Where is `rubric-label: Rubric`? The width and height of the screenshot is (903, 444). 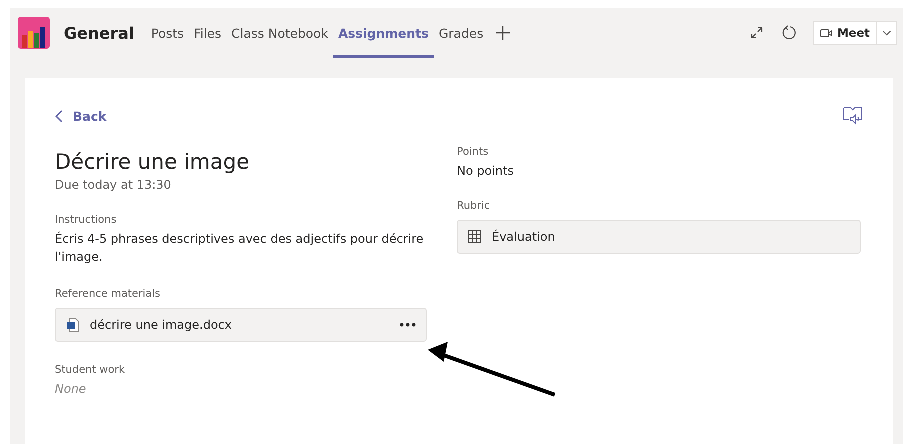 rubric-label: Rubric is located at coordinates (473, 206).